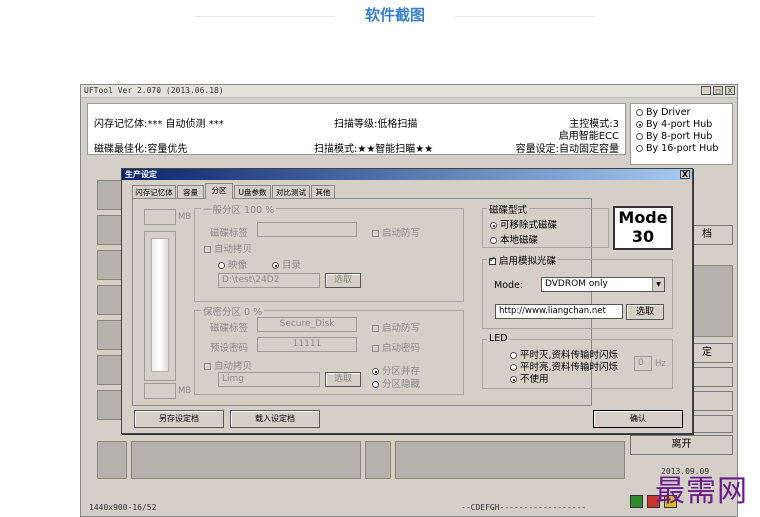 The width and height of the screenshot is (760, 517). I want to click on optimize-info: 磁碟最佳化:容量优先, so click(141, 149).